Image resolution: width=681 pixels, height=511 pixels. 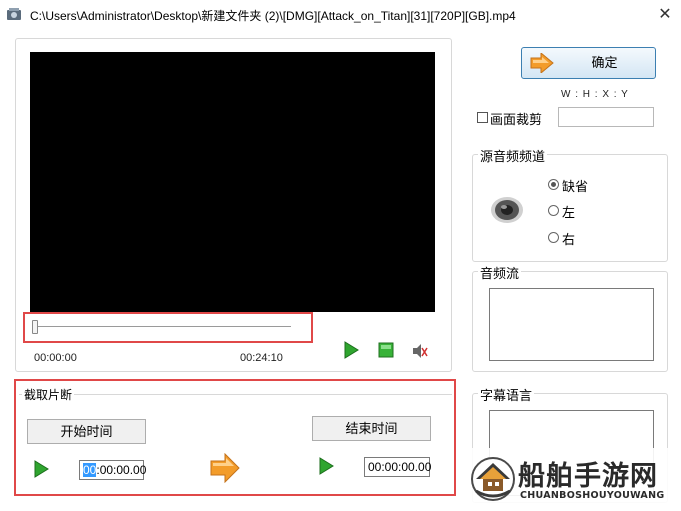 What do you see at coordinates (163, 326) in the screenshot?
I see `seek-slider-track` at bounding box center [163, 326].